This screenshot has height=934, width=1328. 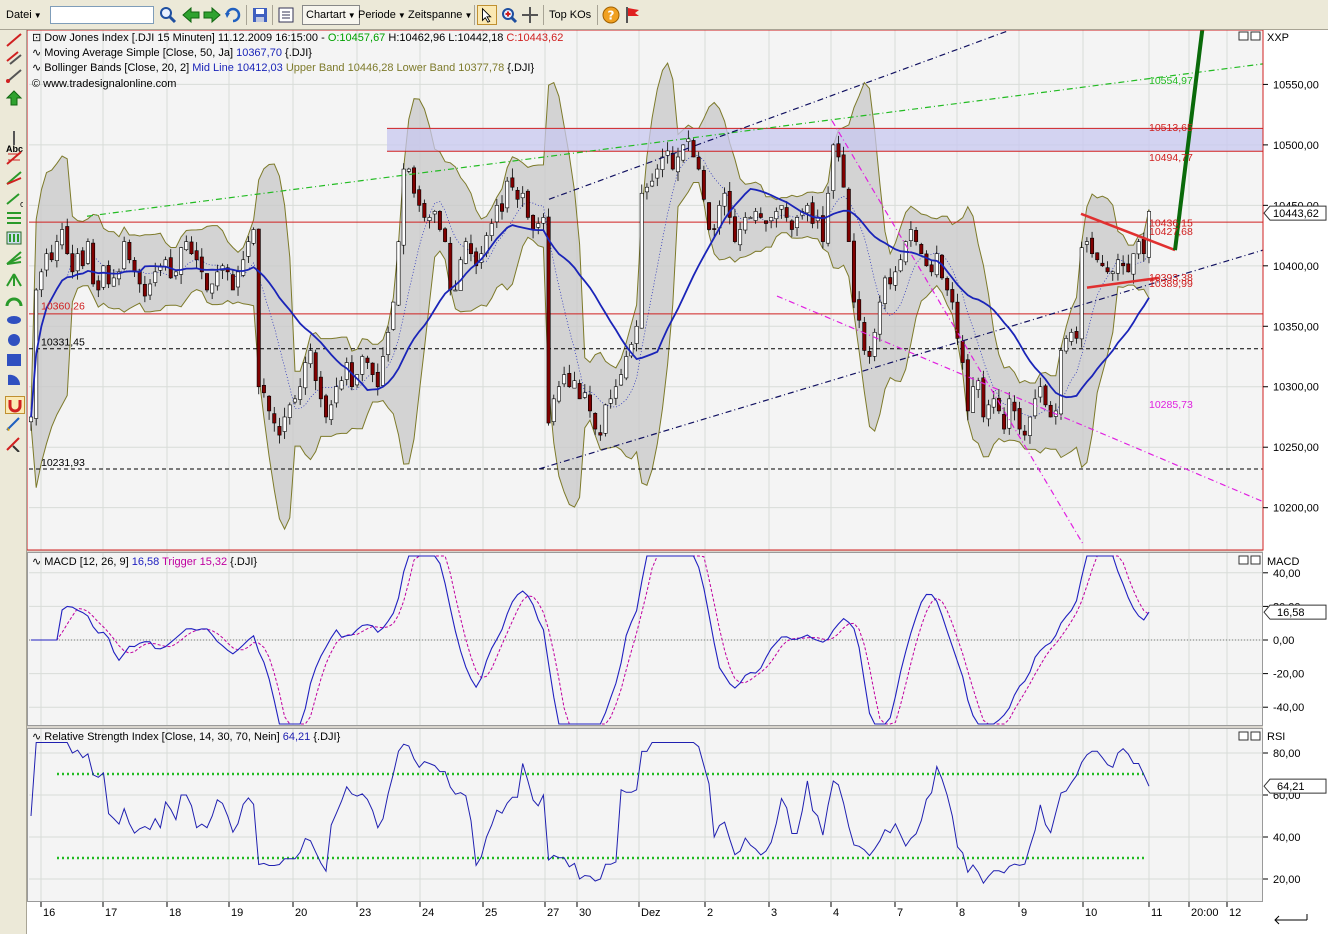 I want to click on high-value: H:10462,96, so click(x=415, y=38).